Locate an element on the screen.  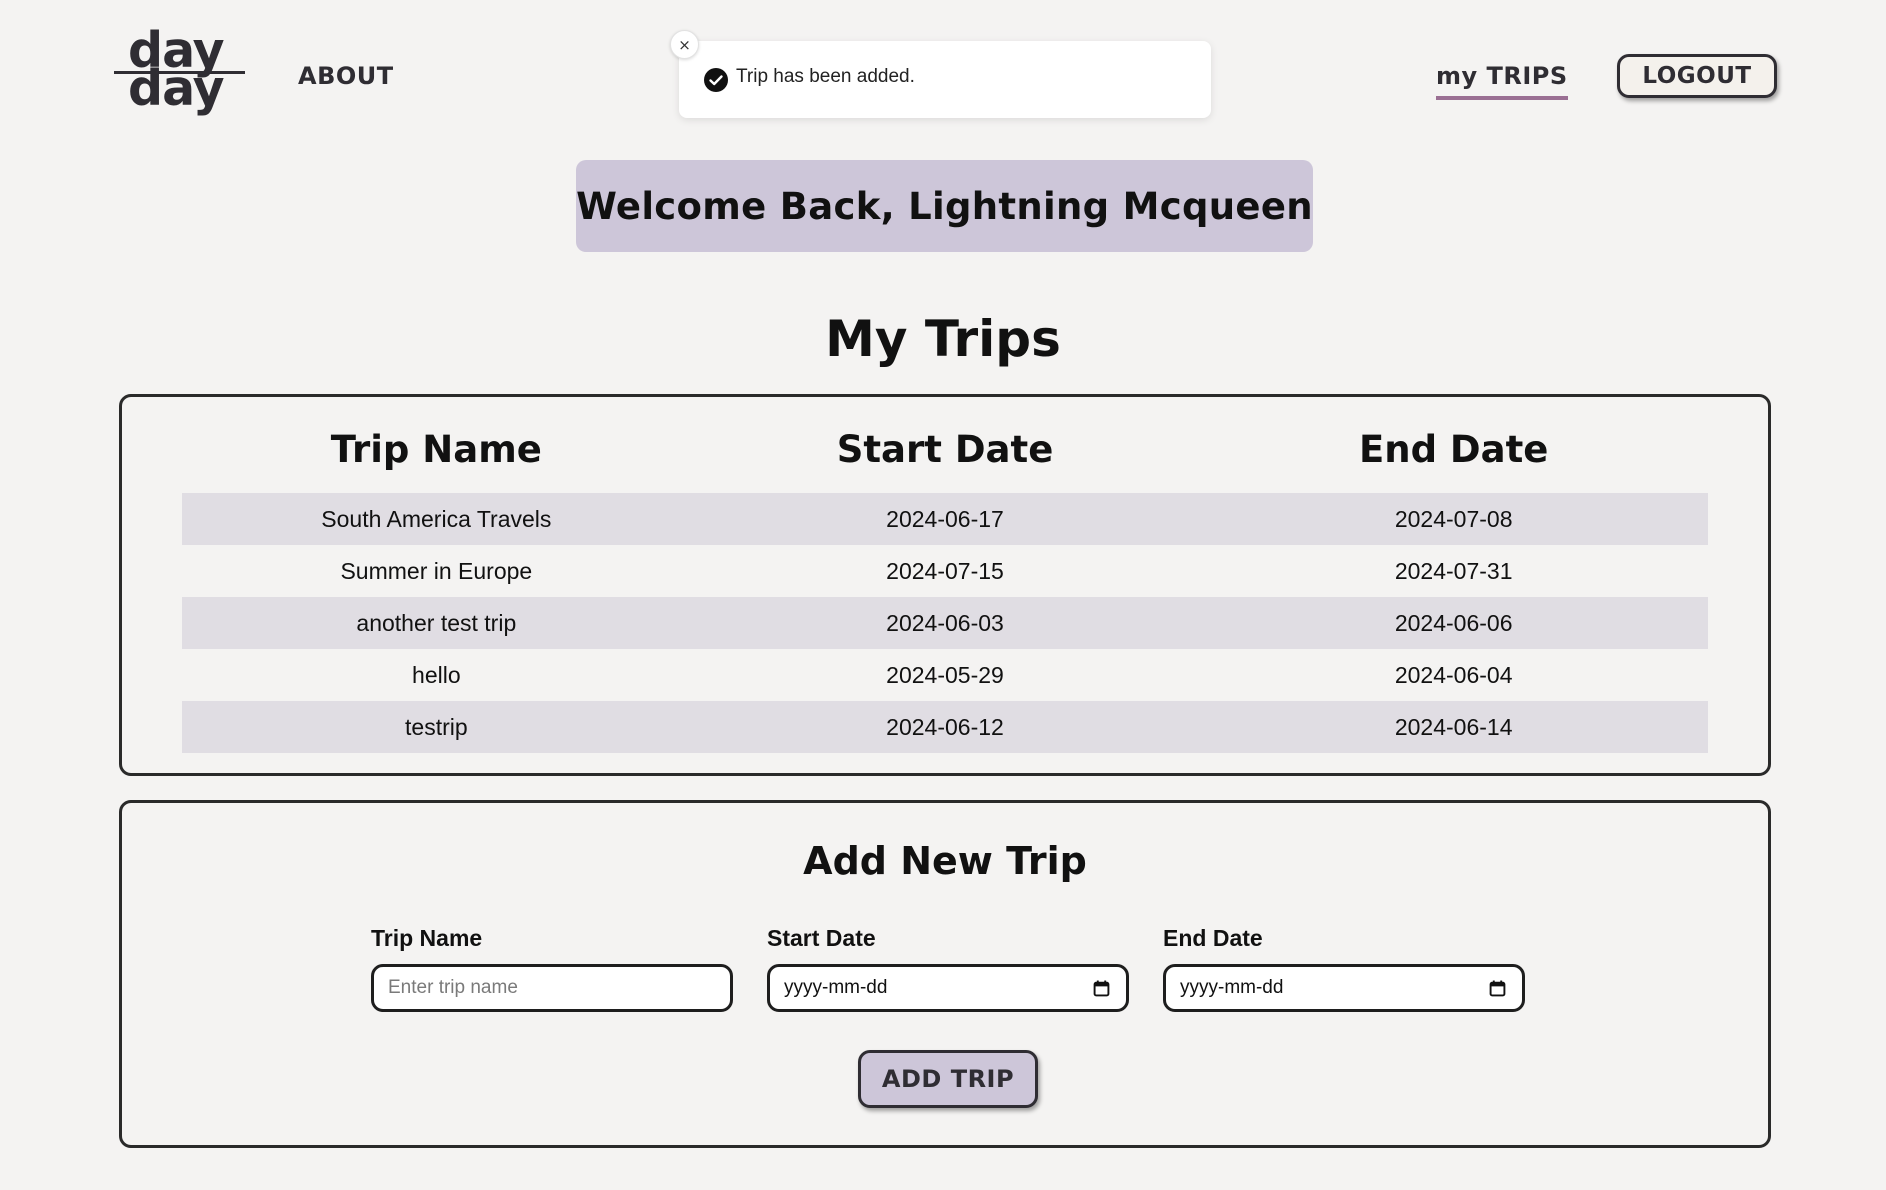
cell-trip-name: testrip is located at coordinates (436, 726).